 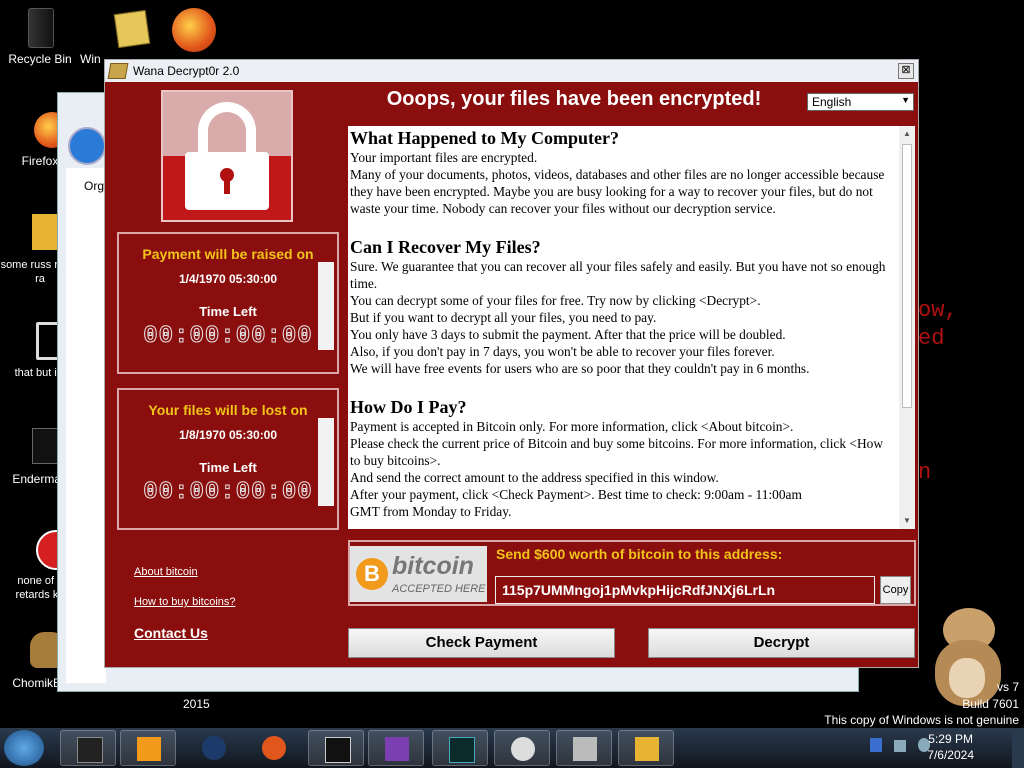 What do you see at coordinates (228, 254) in the screenshot?
I see `timer-header: Payment will be raised on` at bounding box center [228, 254].